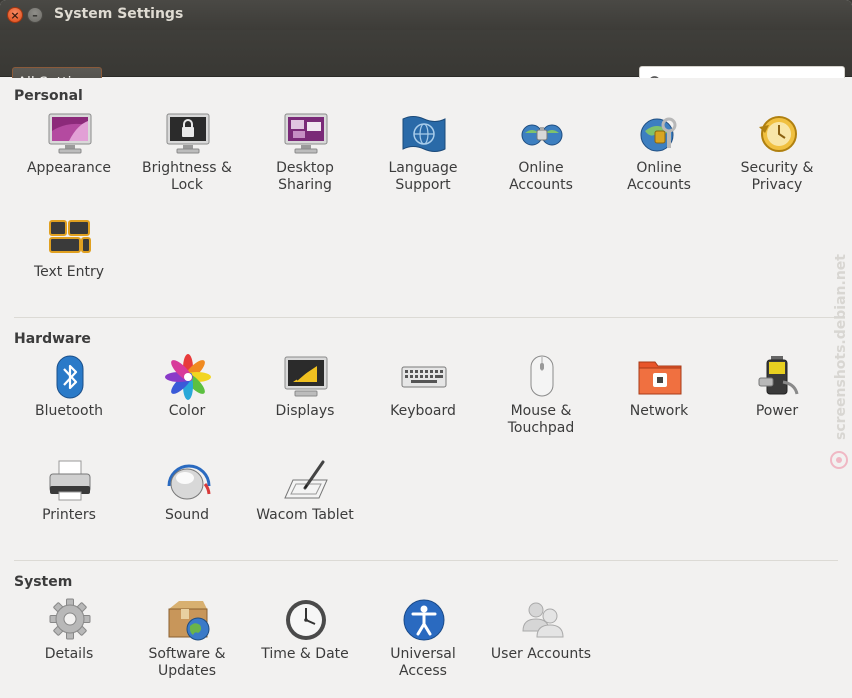 This screenshot has height=698, width=852. I want to click on item-keyboard: Keyboard, so click(423, 404).